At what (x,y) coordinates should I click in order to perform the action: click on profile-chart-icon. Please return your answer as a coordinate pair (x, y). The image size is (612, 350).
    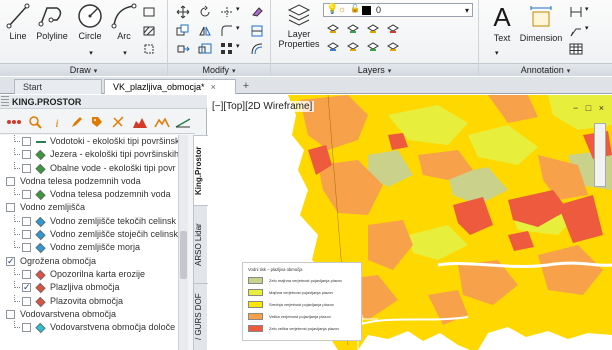
    Looking at the image, I should click on (140, 122).